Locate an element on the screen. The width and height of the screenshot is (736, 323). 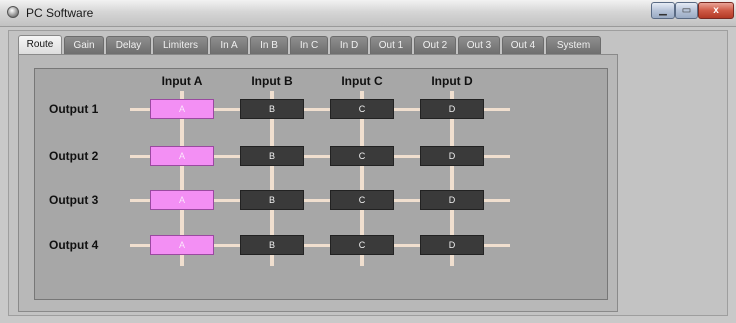
tab-in-a: In A is located at coordinates (229, 45).